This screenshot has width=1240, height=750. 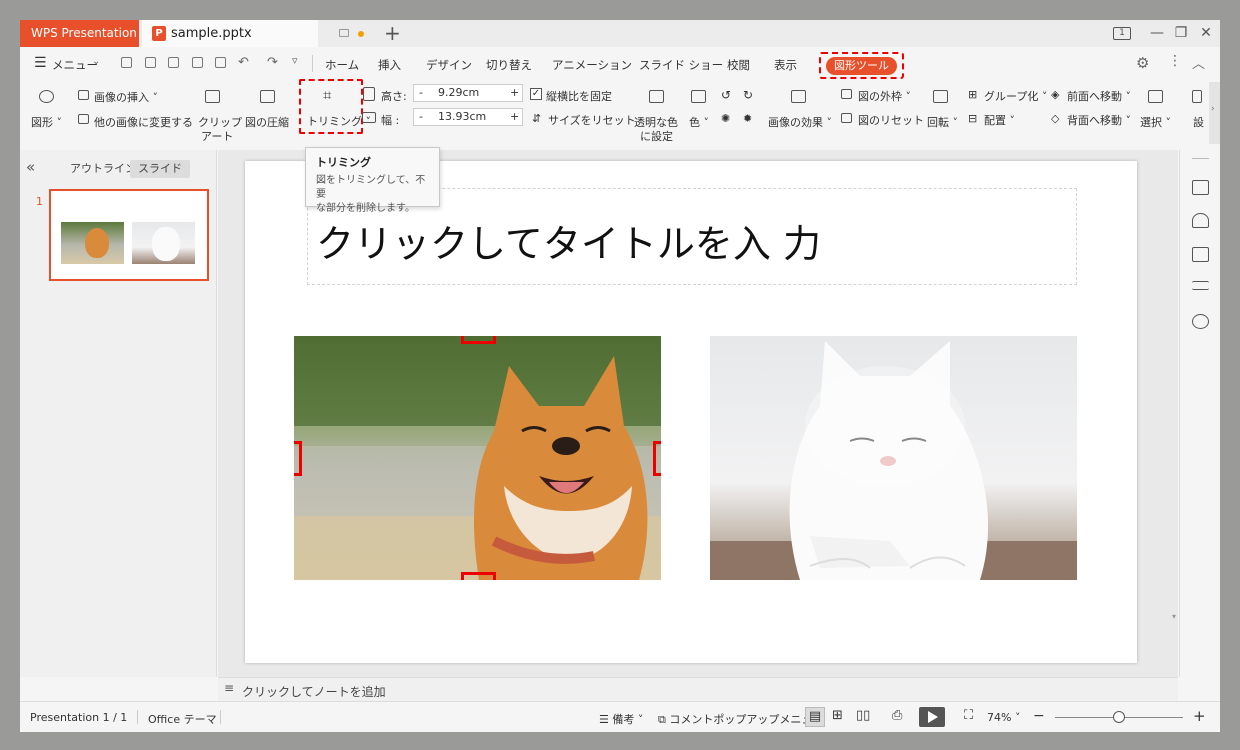 What do you see at coordinates (1039, 716) in the screenshot?
I see `zoom-out-button: −` at bounding box center [1039, 716].